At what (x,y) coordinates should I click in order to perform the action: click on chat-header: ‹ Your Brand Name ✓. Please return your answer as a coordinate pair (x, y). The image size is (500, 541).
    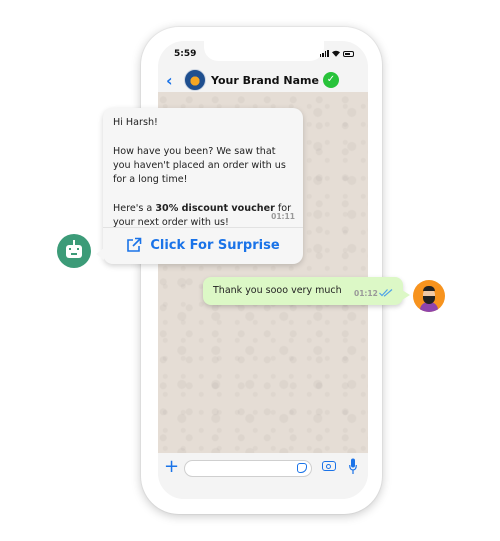
    Looking at the image, I should click on (263, 80).